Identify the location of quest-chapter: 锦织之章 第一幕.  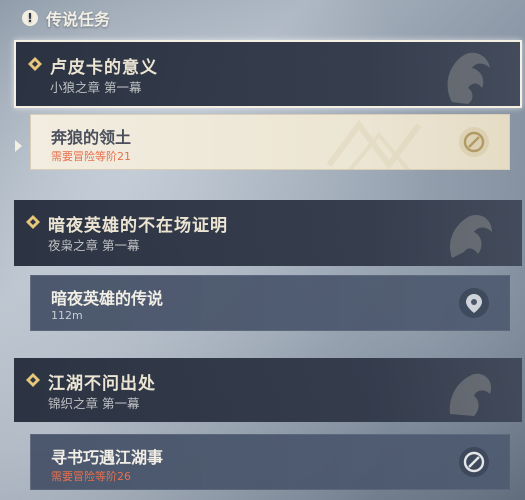
(94, 403).